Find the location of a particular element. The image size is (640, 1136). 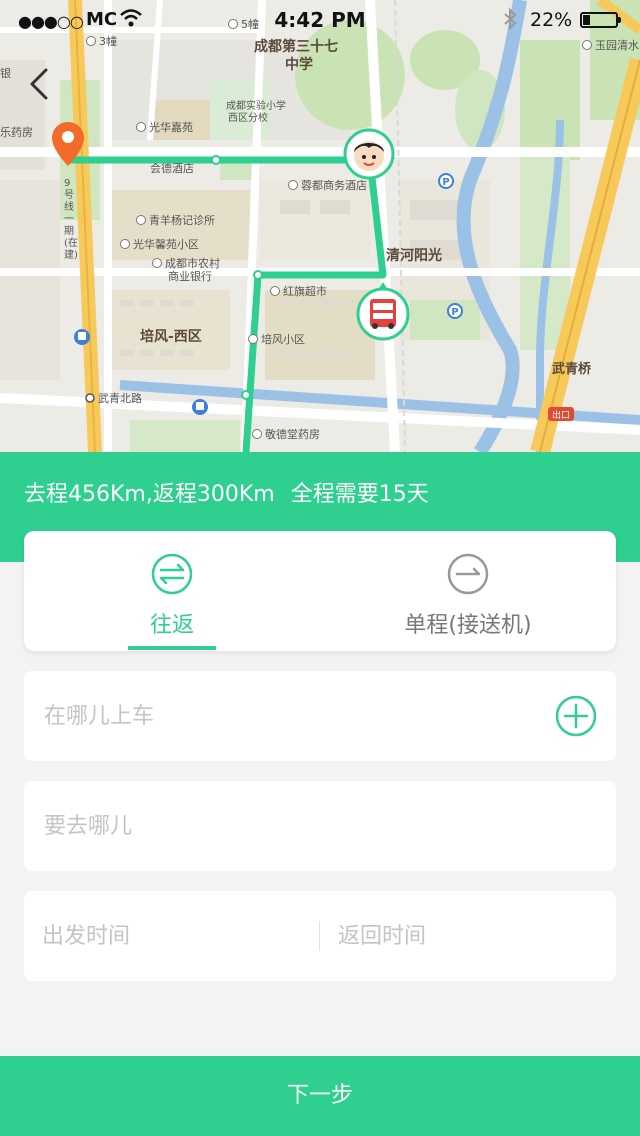

time-field-card is located at coordinates (320, 936).